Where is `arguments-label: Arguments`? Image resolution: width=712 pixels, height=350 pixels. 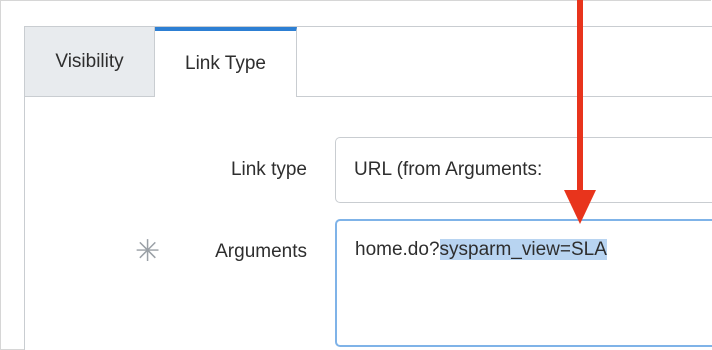
arguments-label: Arguments is located at coordinates (261, 251).